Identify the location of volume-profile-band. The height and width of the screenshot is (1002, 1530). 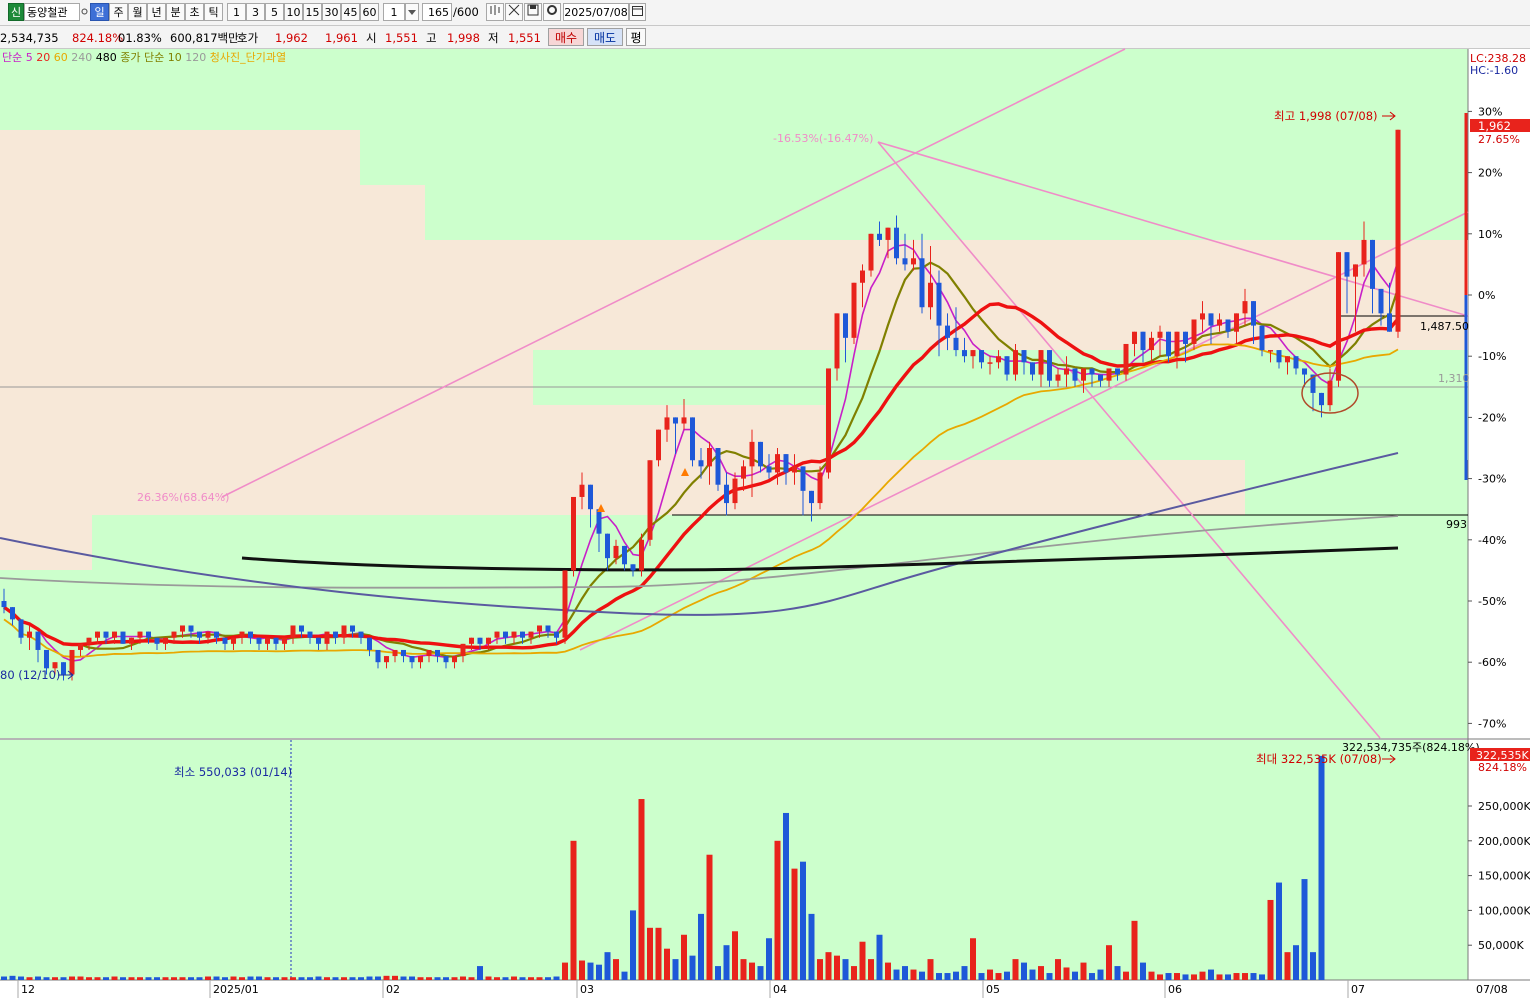
(46, 542).